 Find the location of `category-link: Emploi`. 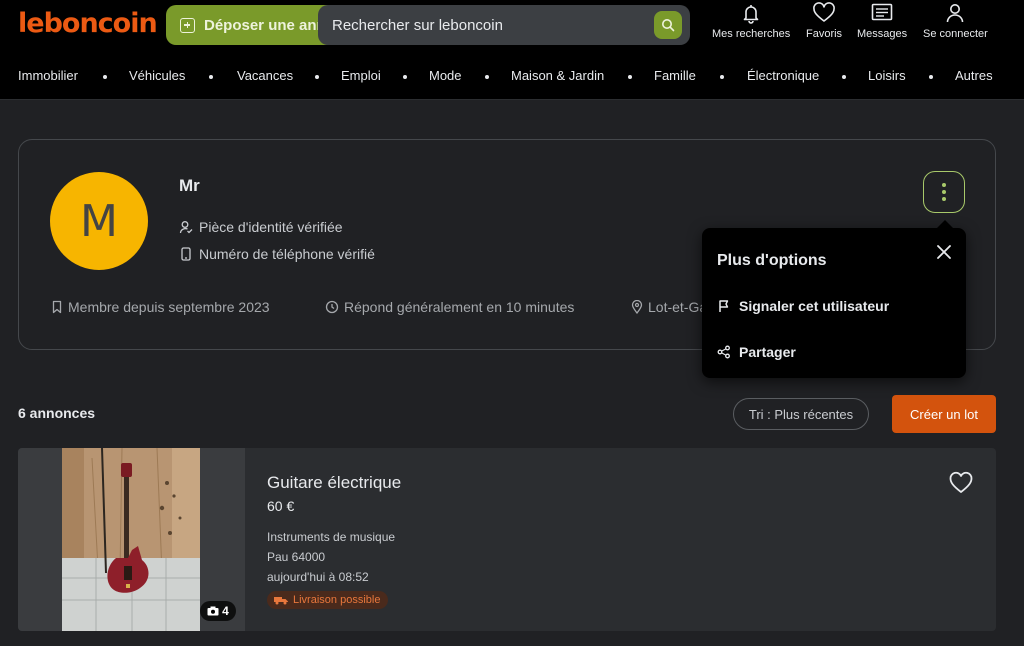

category-link: Emploi is located at coordinates (361, 75).